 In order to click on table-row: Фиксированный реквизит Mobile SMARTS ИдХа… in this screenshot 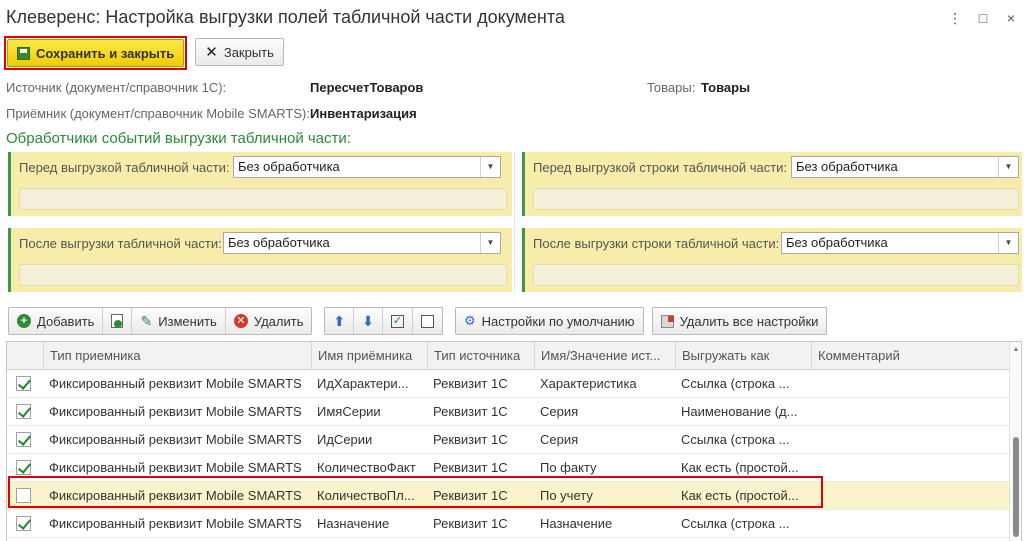, I will do `click(509, 384)`.